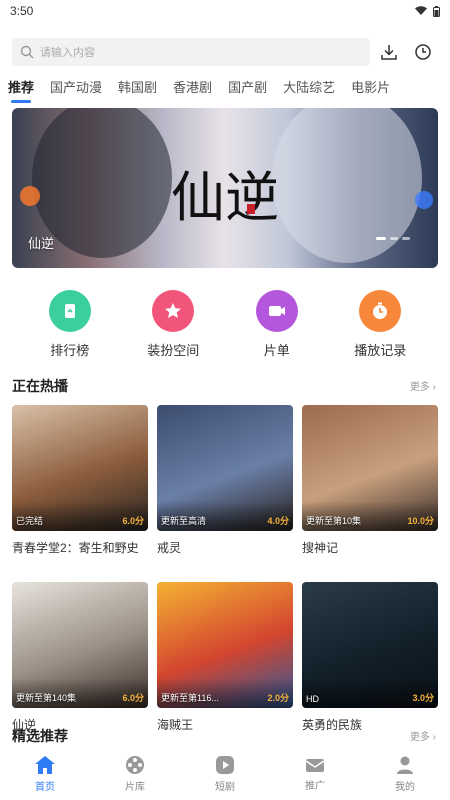 This screenshot has width=450, height=800. I want to click on video-card: 已完结 6.0分青春学堂2：寄生和野史, so click(80, 480).